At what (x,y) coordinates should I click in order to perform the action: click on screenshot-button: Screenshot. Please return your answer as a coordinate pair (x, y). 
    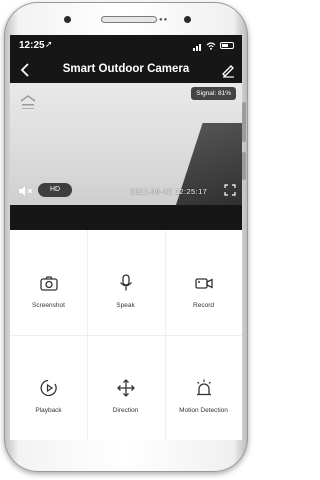
    Looking at the image, I should click on (48, 282).